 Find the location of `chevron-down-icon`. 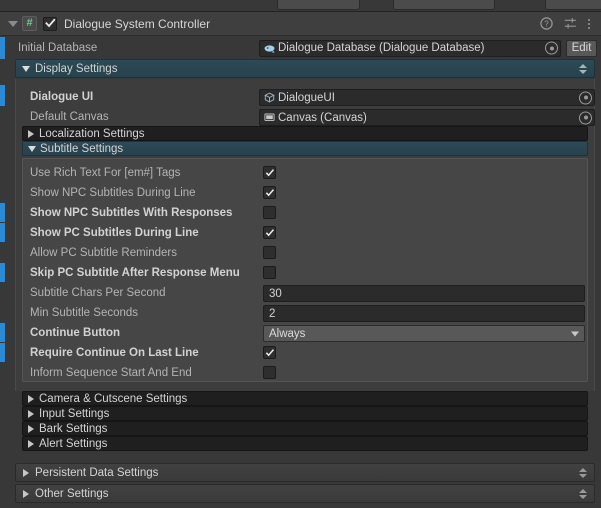

chevron-down-icon is located at coordinates (575, 333).